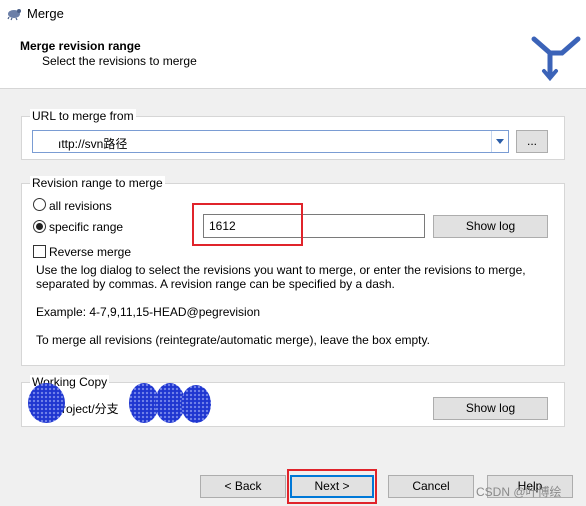 The width and height of the screenshot is (586, 506). Describe the element at coordinates (431, 486) in the screenshot. I see `cancel-button: Cancel` at that location.